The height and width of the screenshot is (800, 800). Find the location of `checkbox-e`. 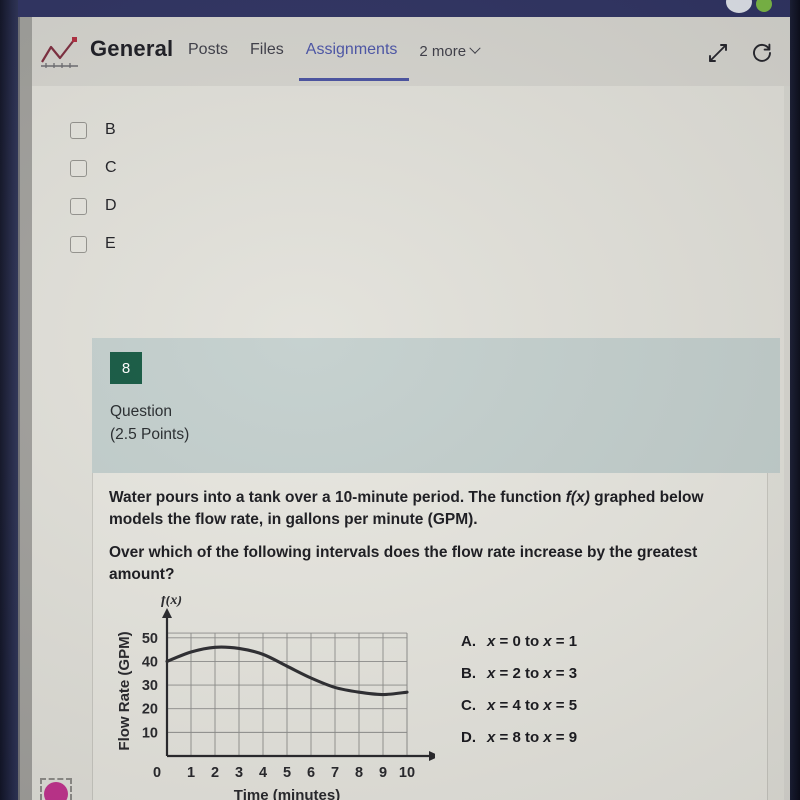

checkbox-e is located at coordinates (78, 244).